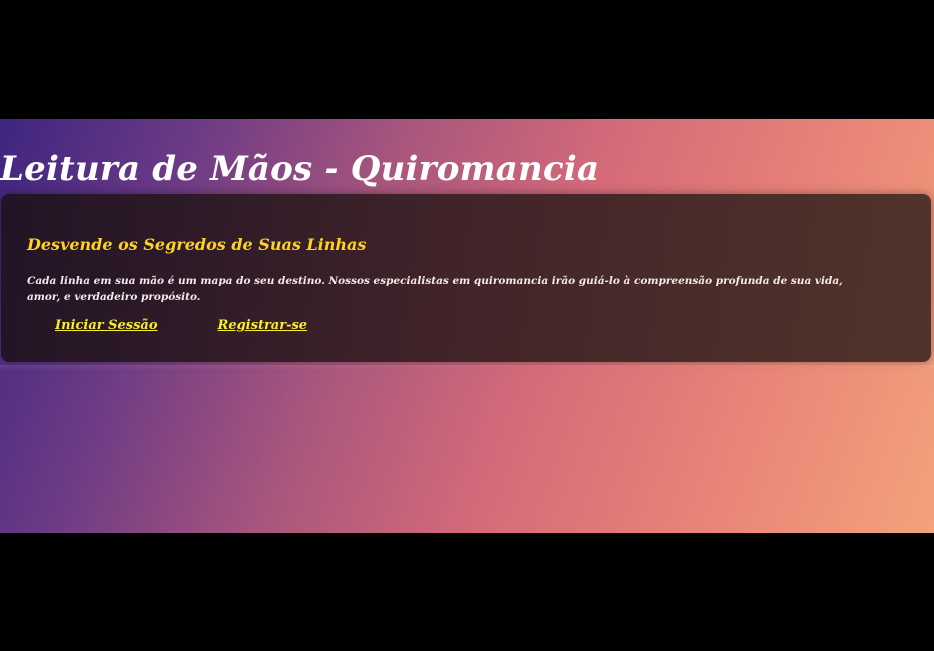 Image resolution: width=934 pixels, height=651 pixels. I want to click on divider, so click(467, 368).